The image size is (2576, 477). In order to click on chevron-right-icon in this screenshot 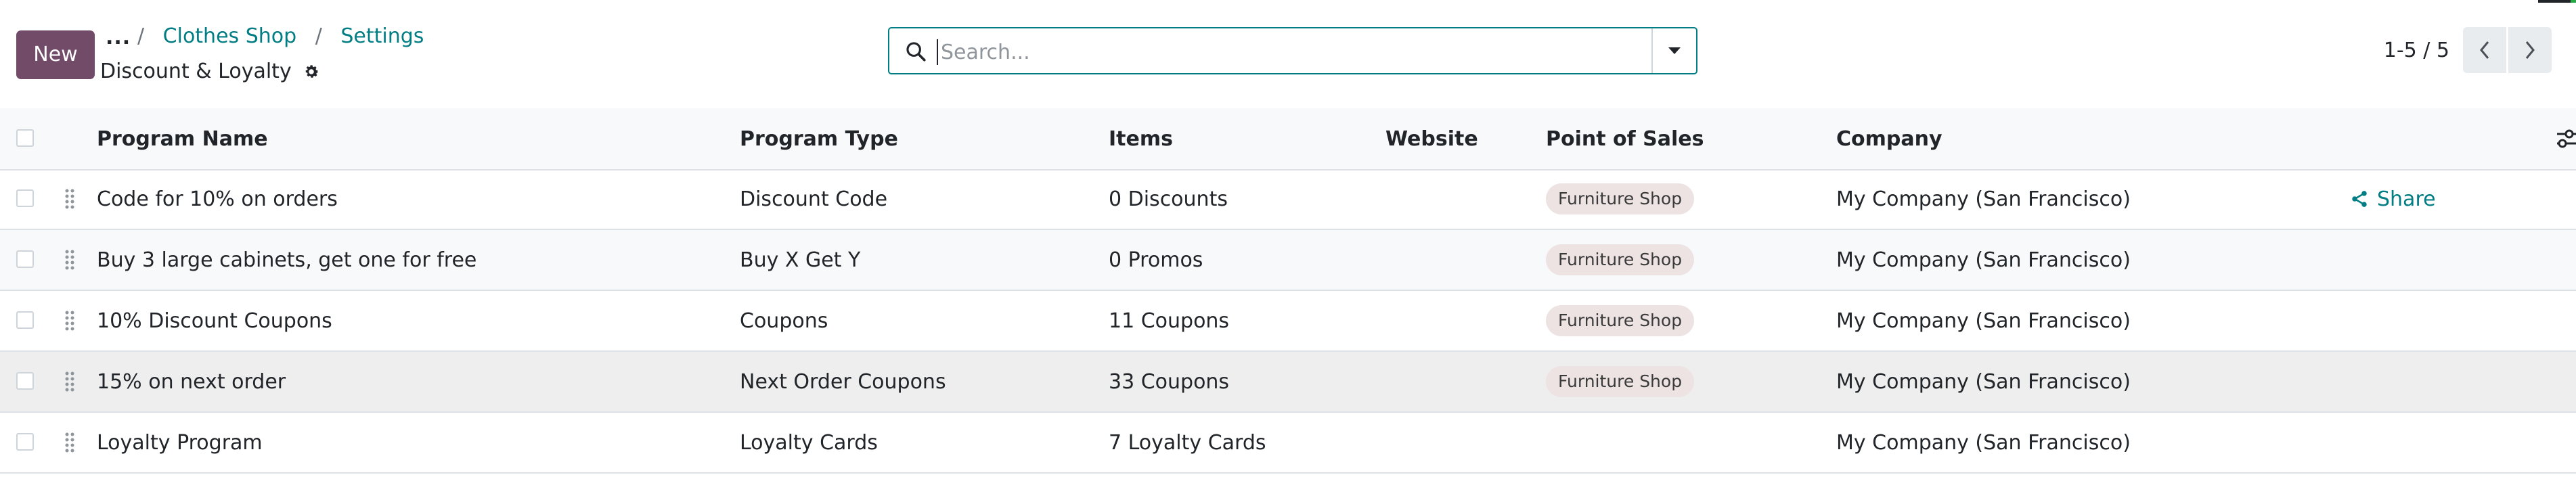, I will do `click(2530, 50)`.